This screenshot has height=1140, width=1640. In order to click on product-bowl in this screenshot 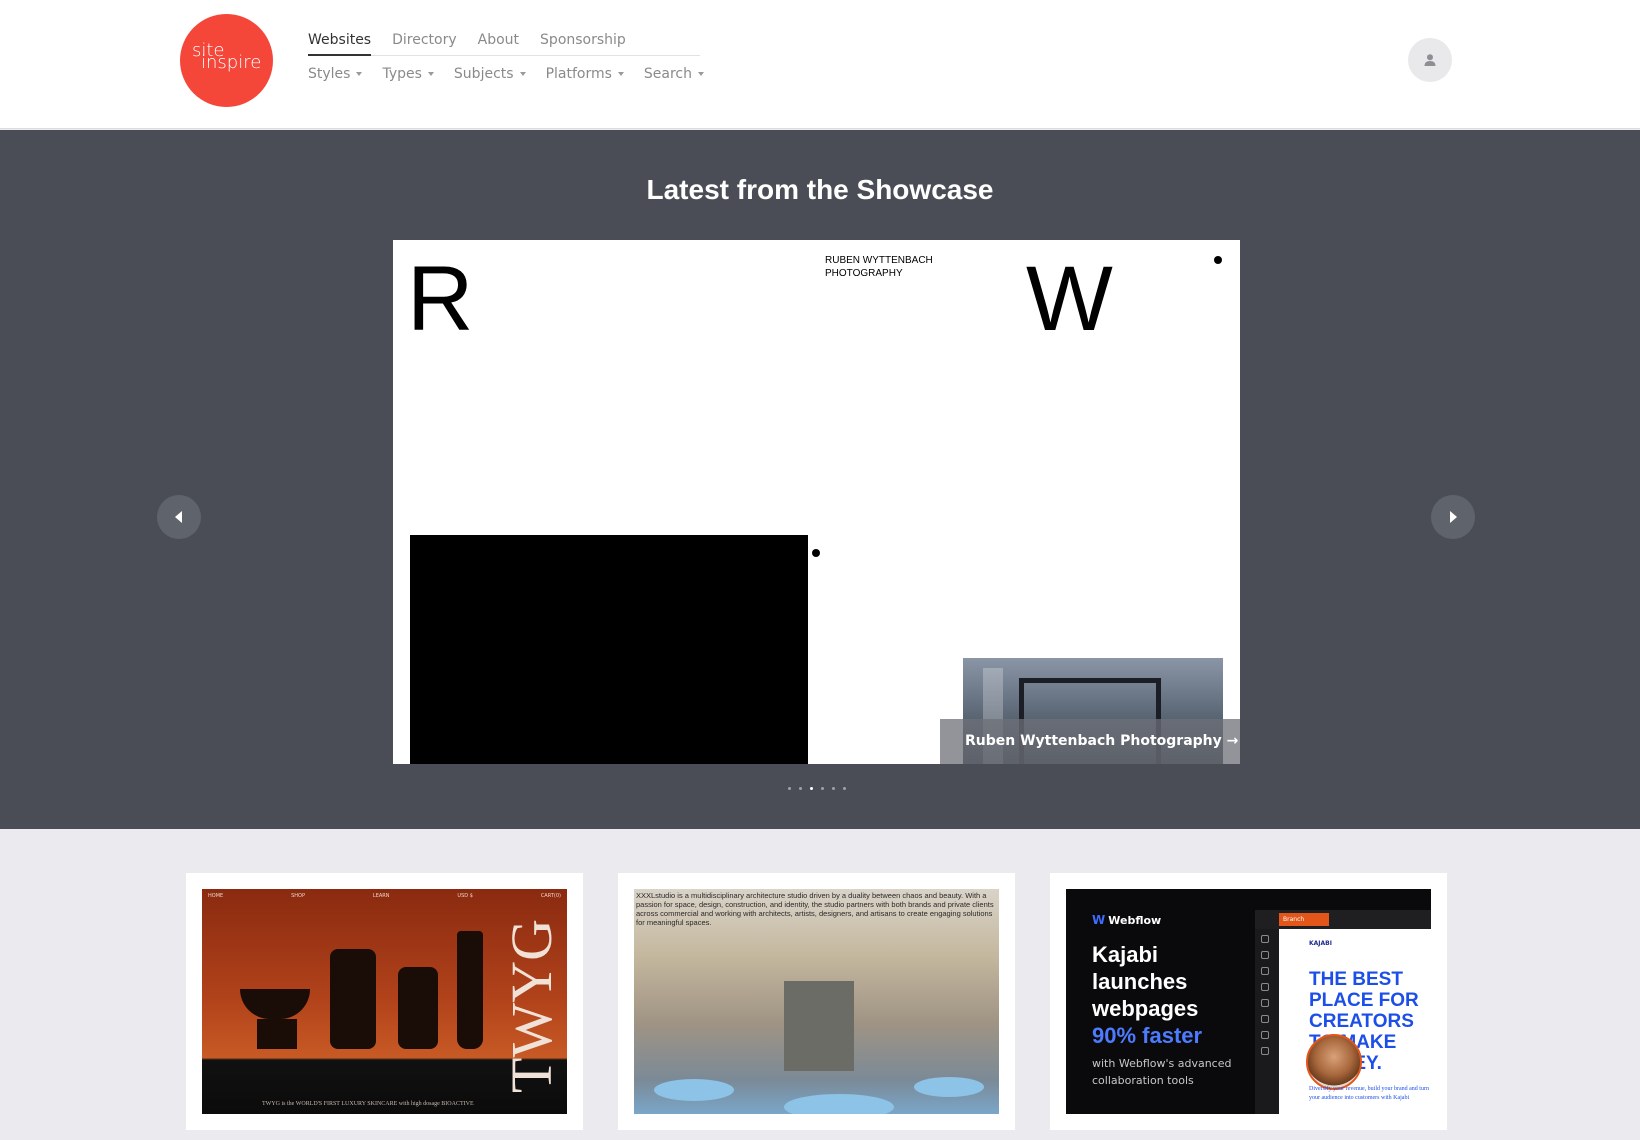, I will do `click(275, 1004)`.